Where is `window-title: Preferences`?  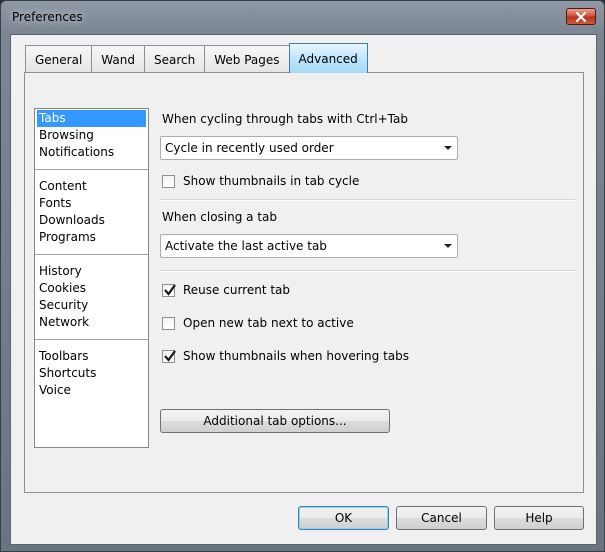
window-title: Preferences is located at coordinates (47, 17).